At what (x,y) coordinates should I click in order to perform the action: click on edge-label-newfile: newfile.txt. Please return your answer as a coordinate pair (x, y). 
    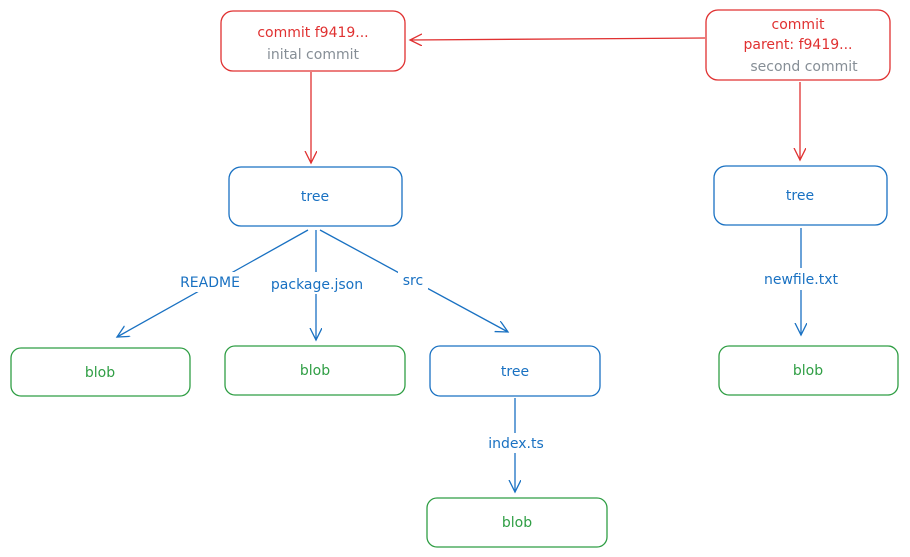
    Looking at the image, I should click on (801, 280).